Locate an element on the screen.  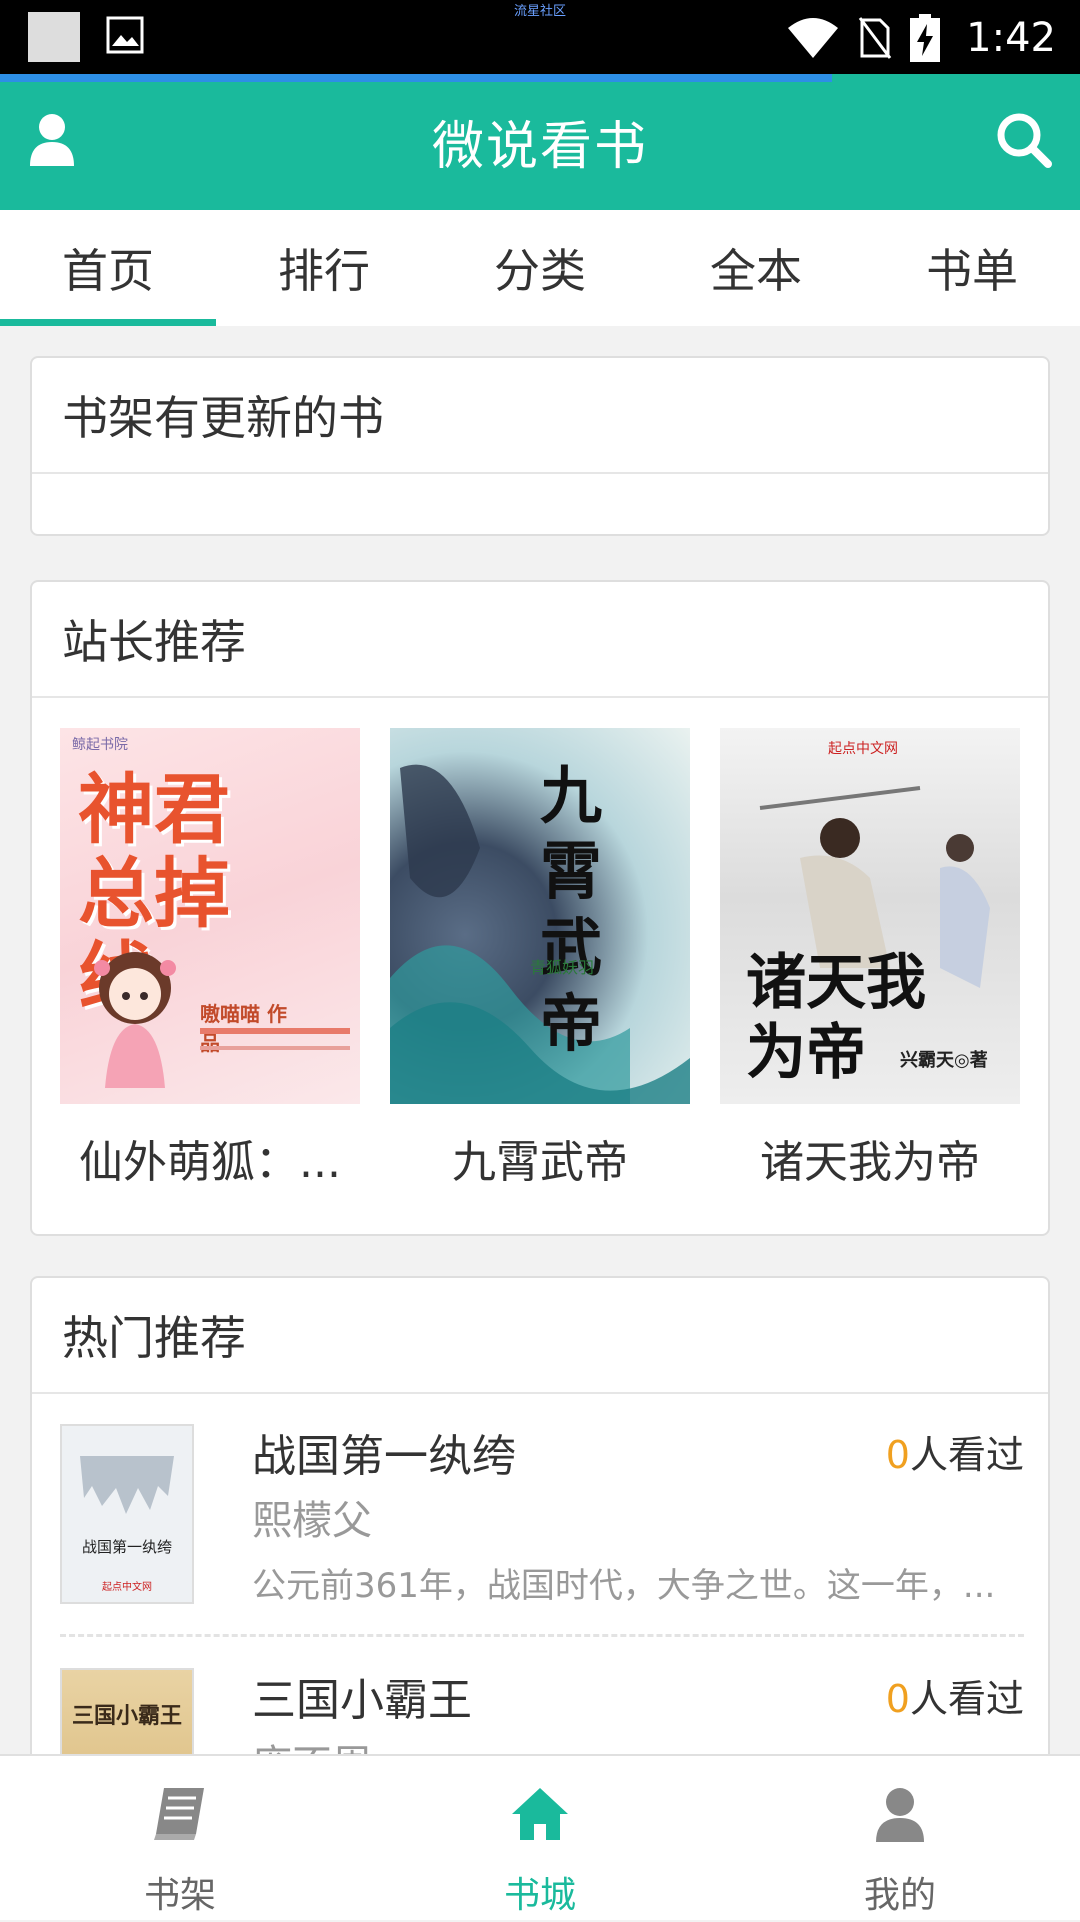
nav-bookstore-label: 书城 is located at coordinates (539, 1895).